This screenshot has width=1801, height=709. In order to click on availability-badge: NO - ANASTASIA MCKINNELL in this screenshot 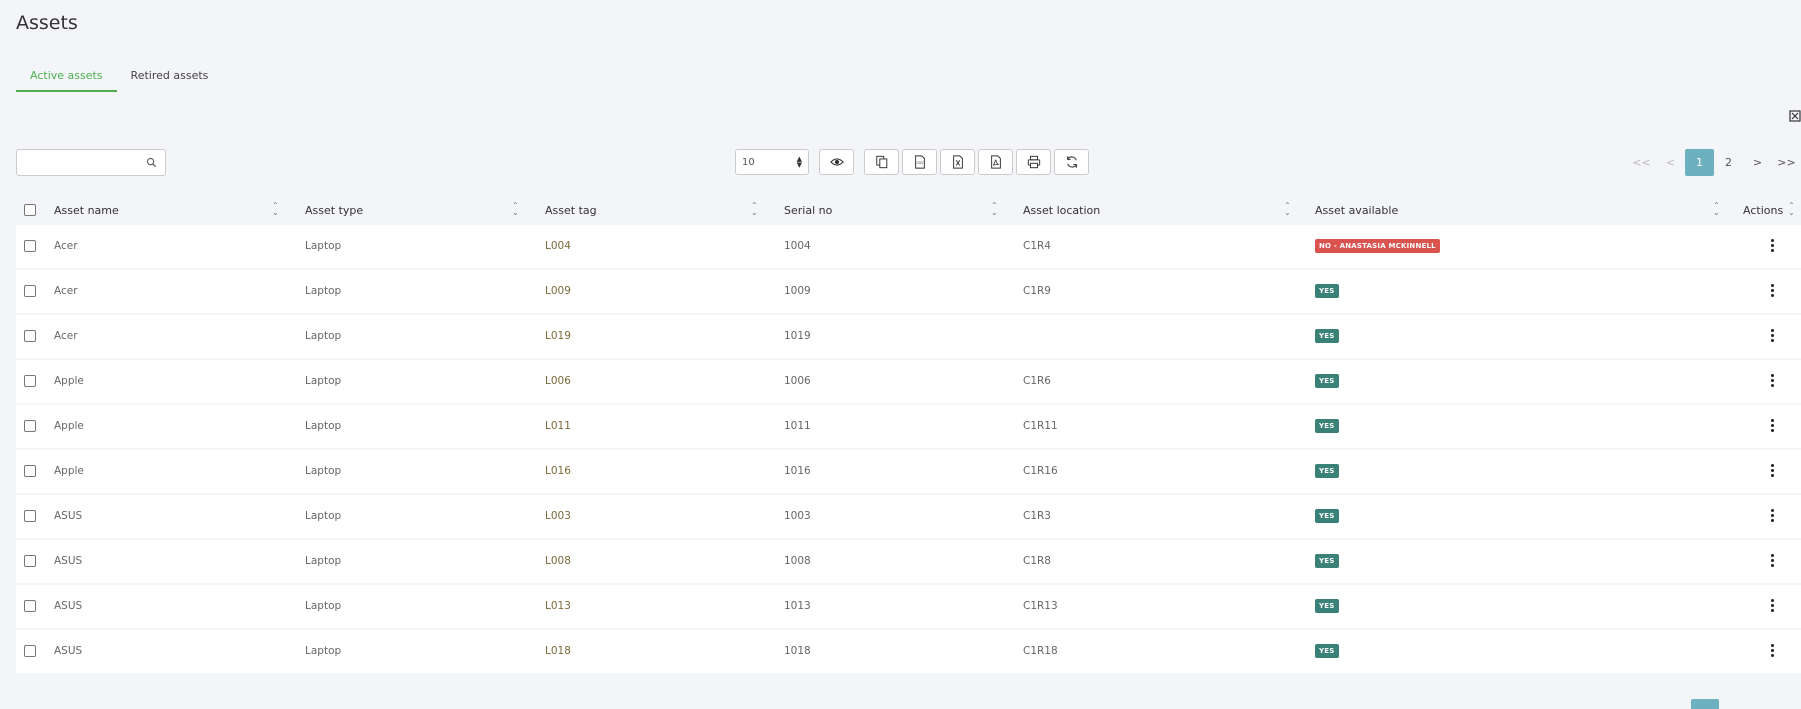, I will do `click(1377, 246)`.